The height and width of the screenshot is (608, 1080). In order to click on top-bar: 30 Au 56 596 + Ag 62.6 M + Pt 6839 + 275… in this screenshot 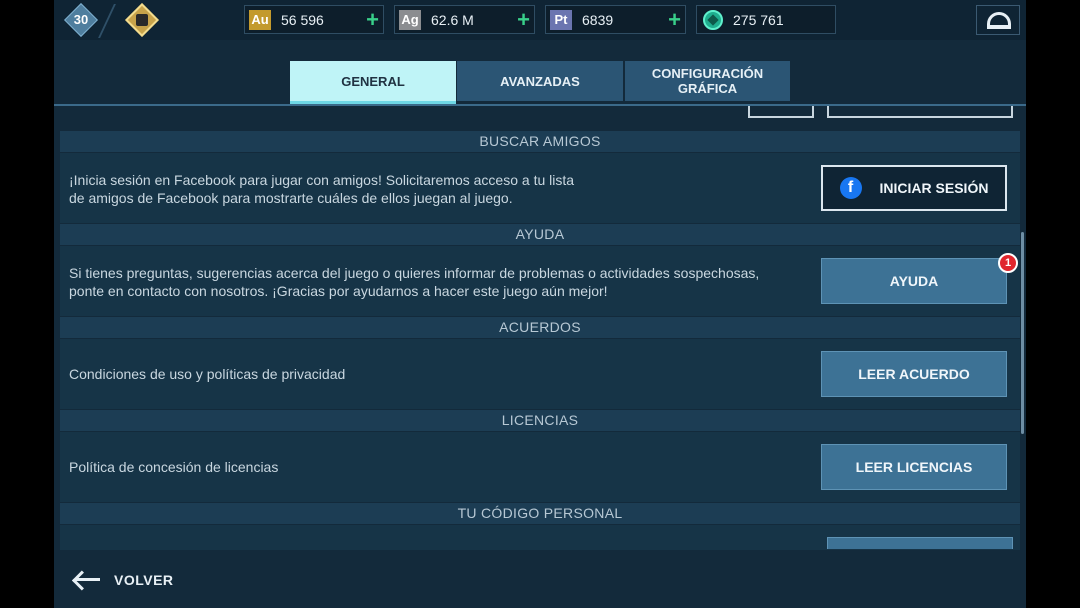, I will do `click(540, 20)`.